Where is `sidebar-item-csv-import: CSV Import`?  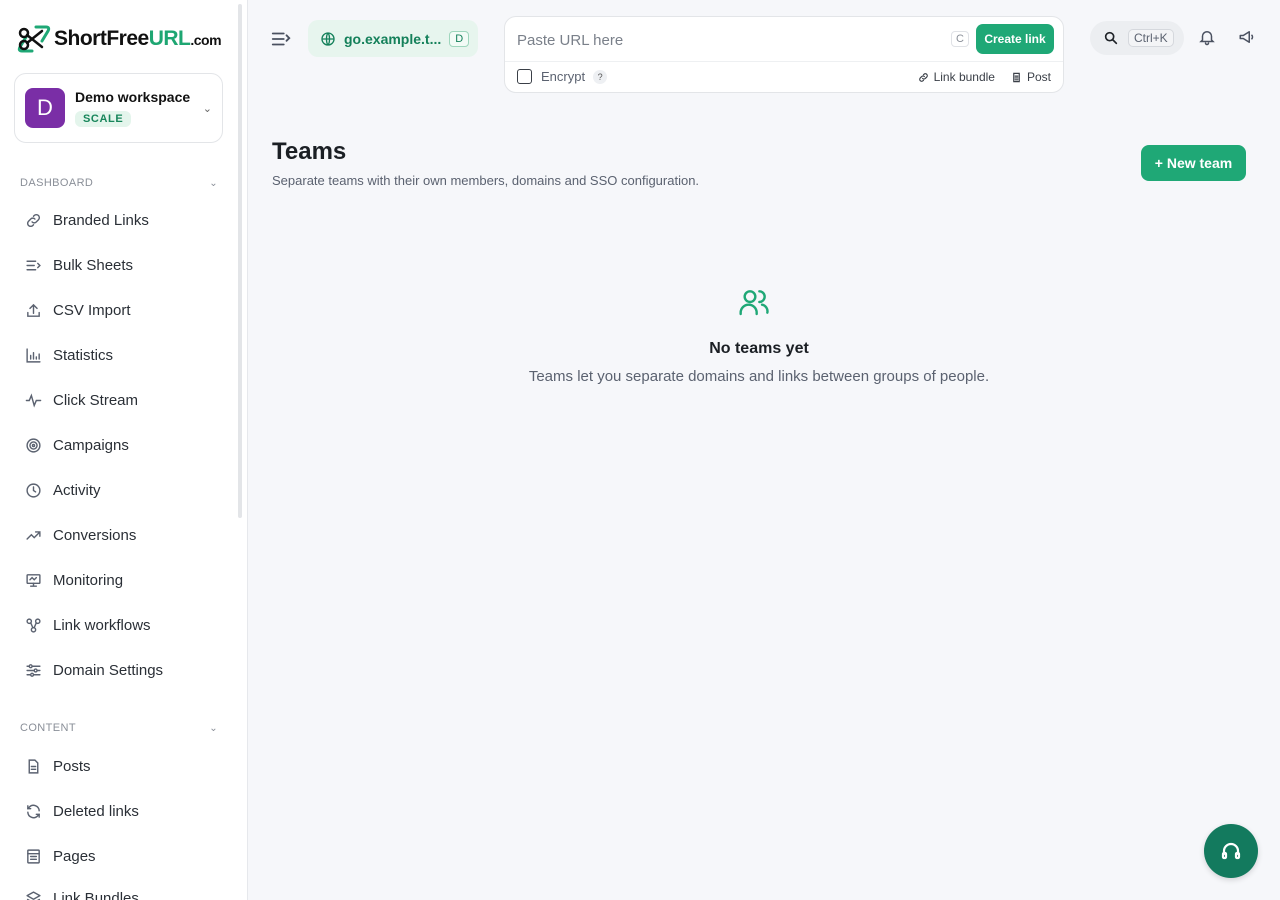
sidebar-item-csv-import: CSV Import is located at coordinates (123, 310).